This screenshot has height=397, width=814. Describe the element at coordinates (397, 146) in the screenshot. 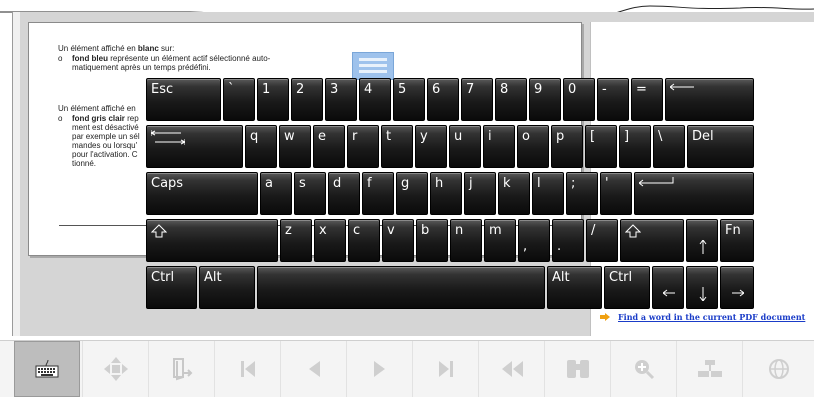

I see `key-t: t` at that location.